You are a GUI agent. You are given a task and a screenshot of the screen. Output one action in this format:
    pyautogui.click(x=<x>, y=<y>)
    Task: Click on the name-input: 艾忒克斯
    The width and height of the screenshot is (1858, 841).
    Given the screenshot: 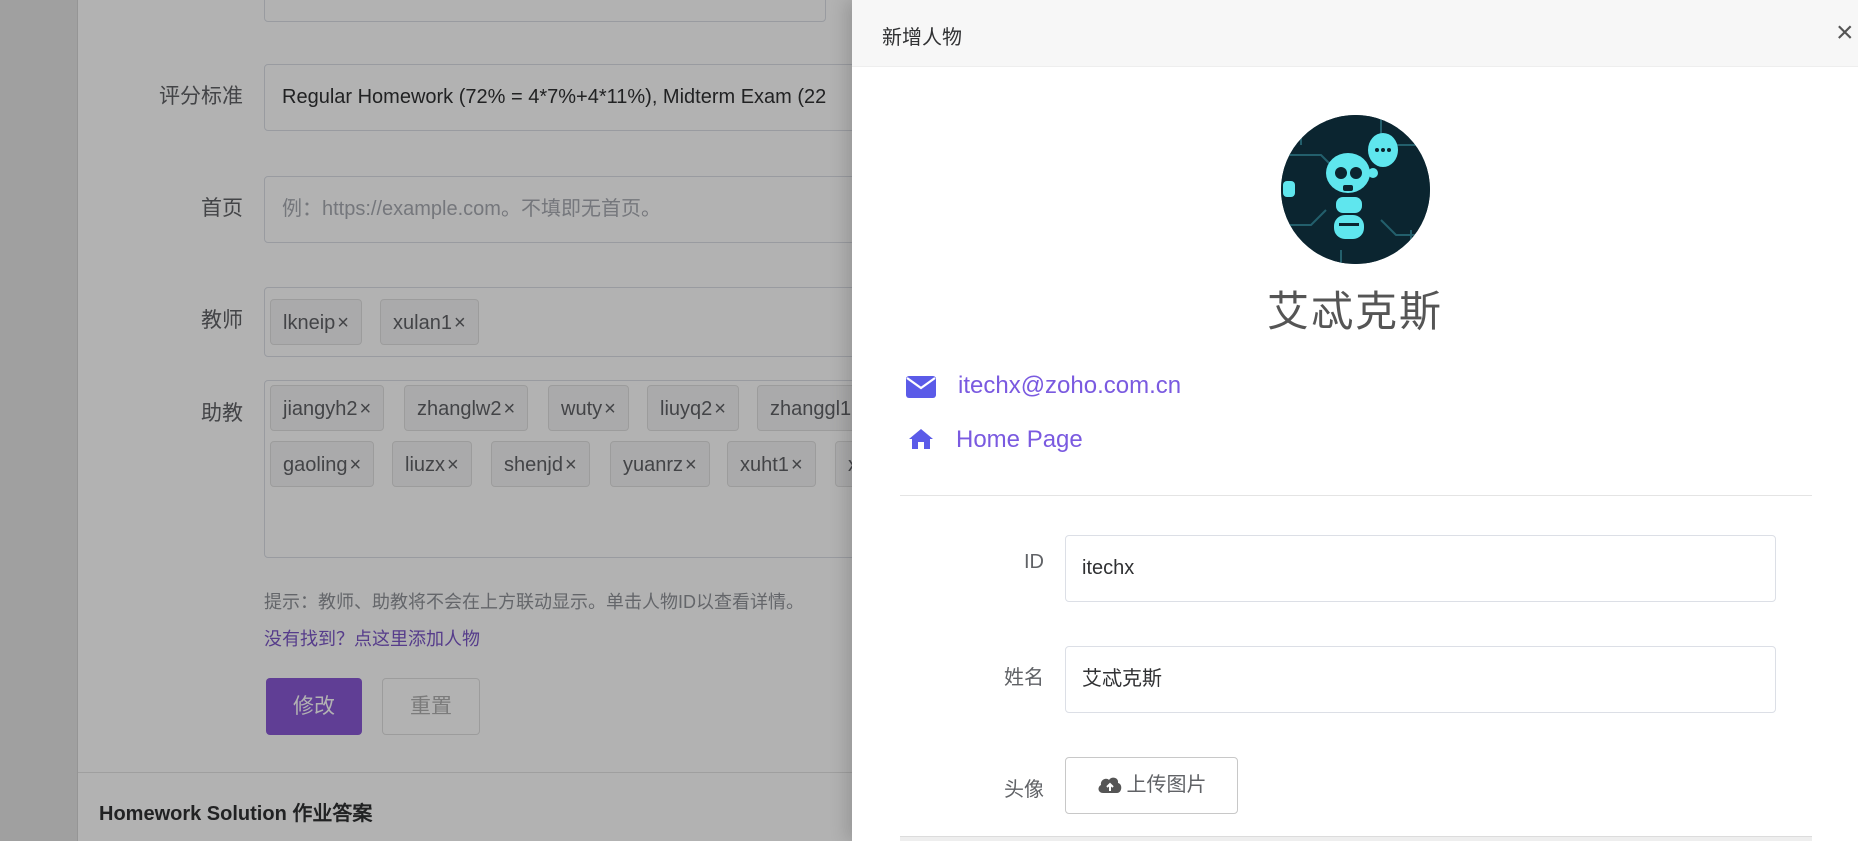 What is the action you would take?
    pyautogui.click(x=1420, y=679)
    